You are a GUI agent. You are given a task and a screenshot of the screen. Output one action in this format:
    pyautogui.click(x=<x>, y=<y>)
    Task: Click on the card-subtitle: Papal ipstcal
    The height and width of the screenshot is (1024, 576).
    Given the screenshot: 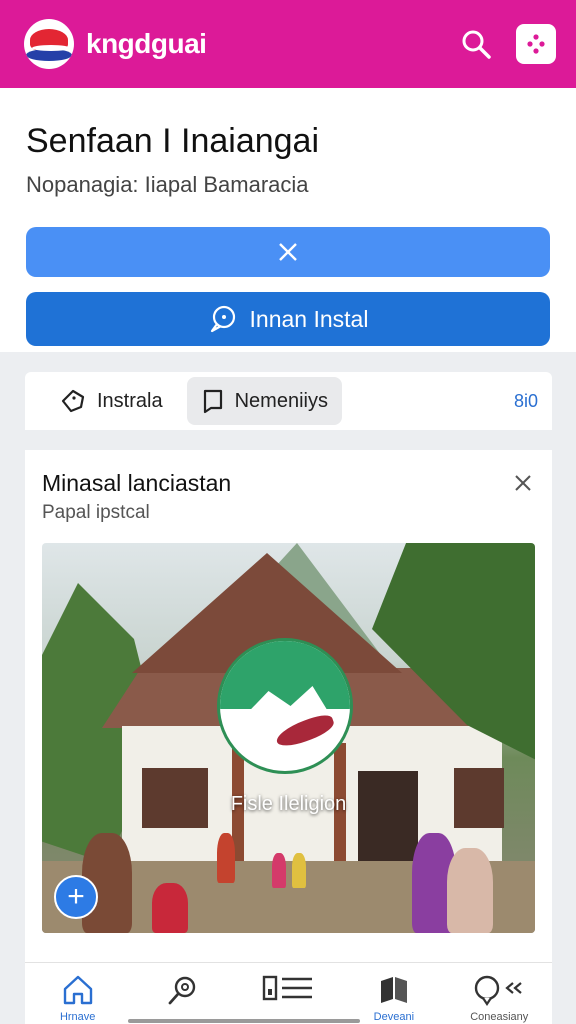 What is the action you would take?
    pyautogui.click(x=96, y=512)
    